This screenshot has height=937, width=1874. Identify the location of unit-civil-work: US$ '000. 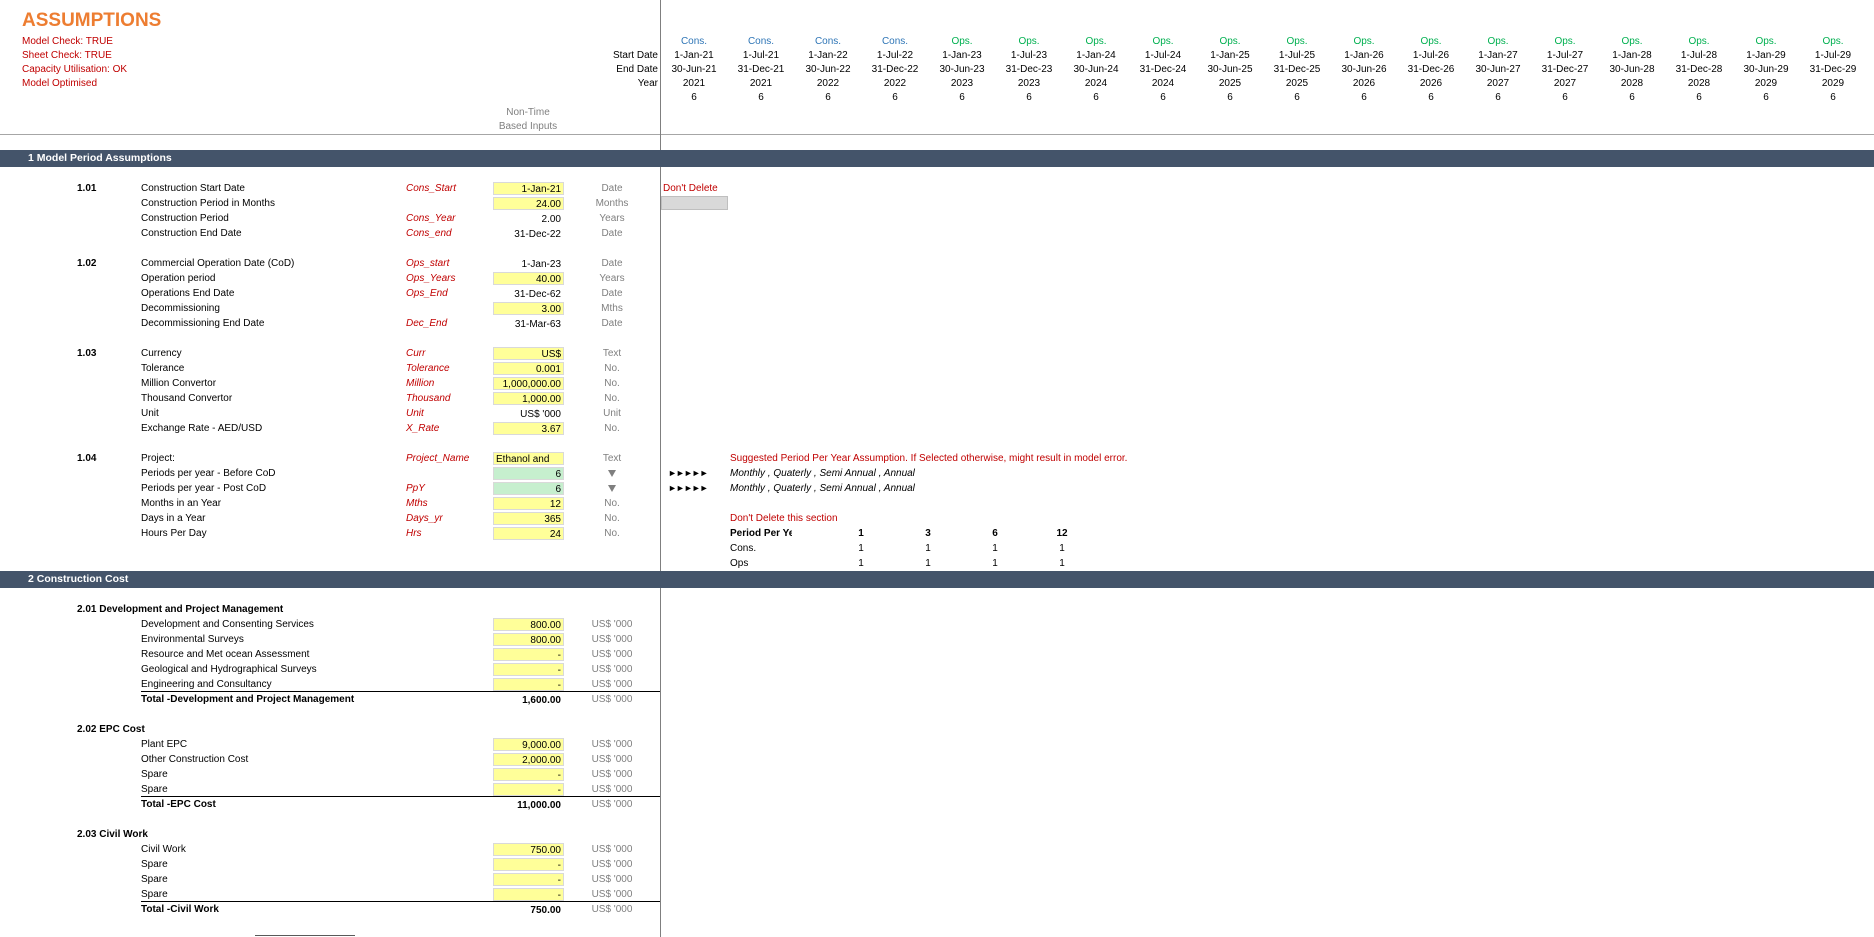
(612, 849).